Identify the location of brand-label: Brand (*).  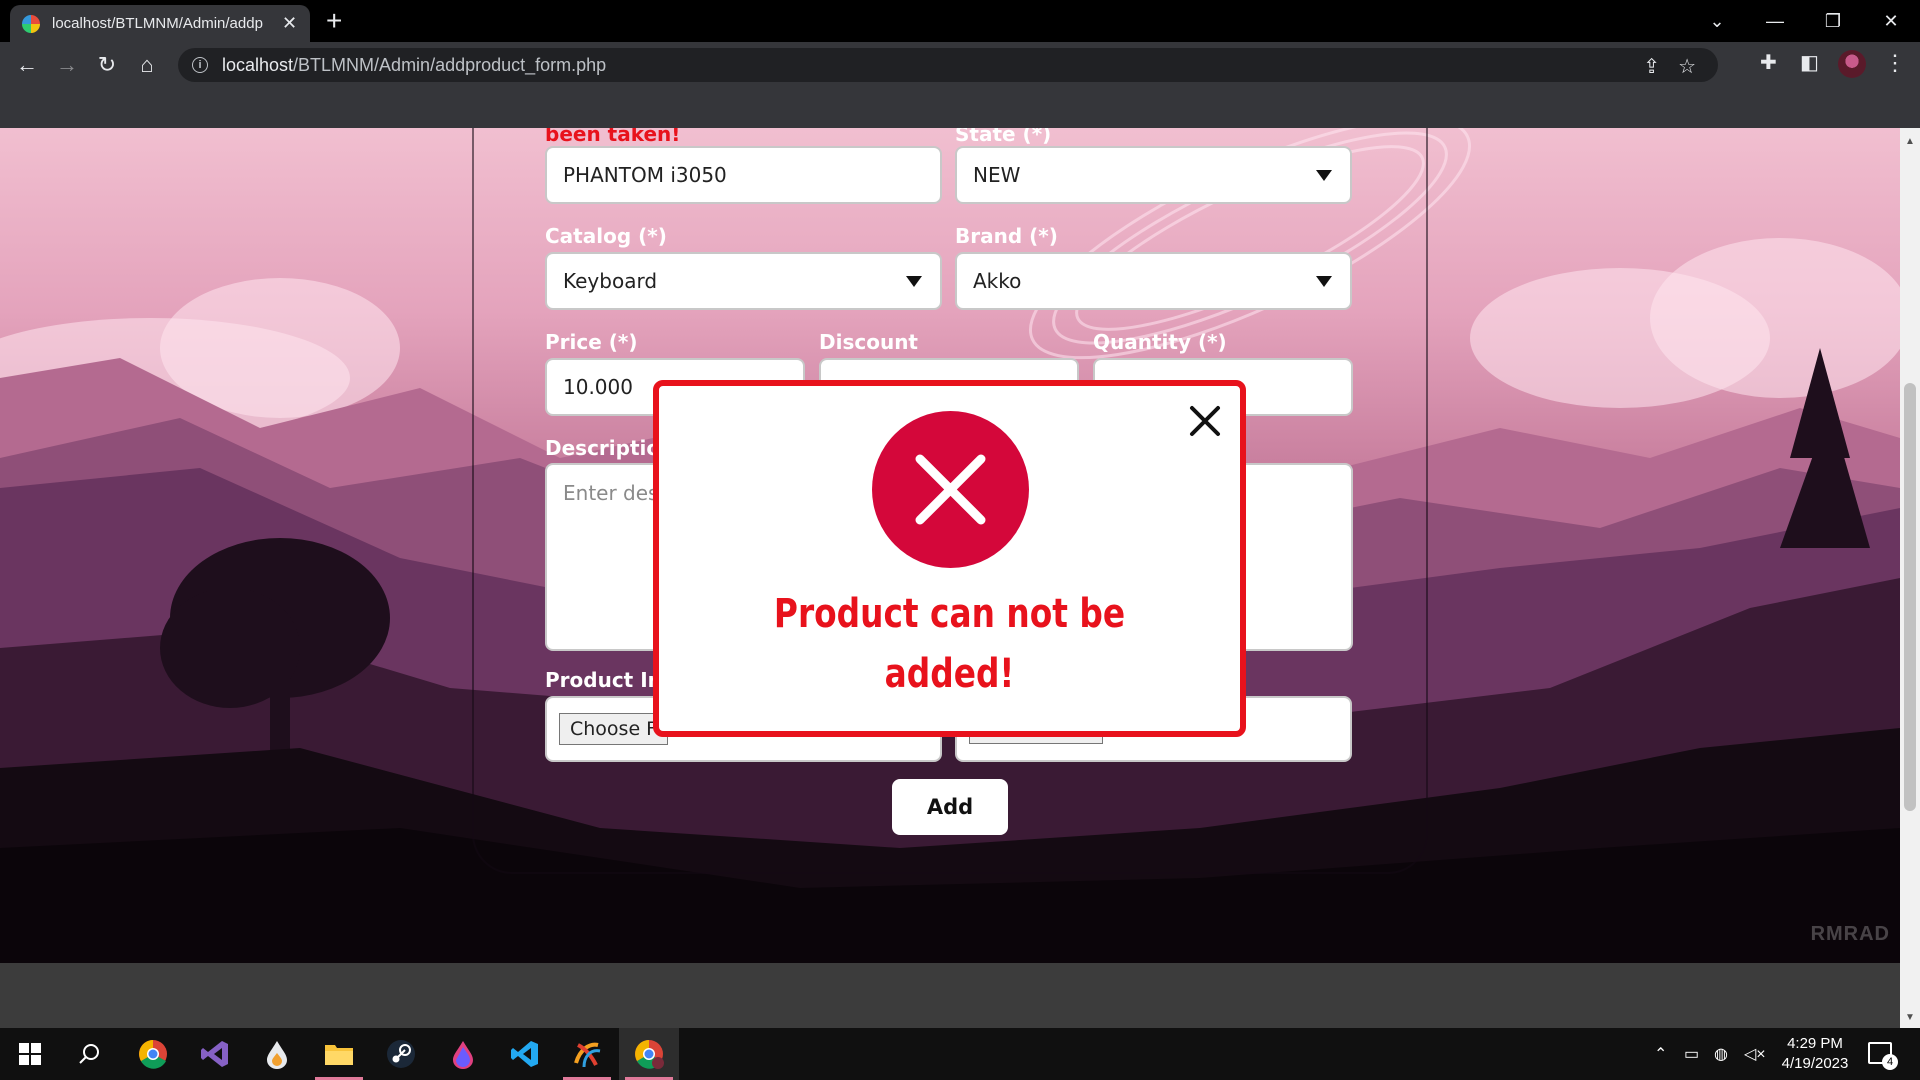
(1006, 236).